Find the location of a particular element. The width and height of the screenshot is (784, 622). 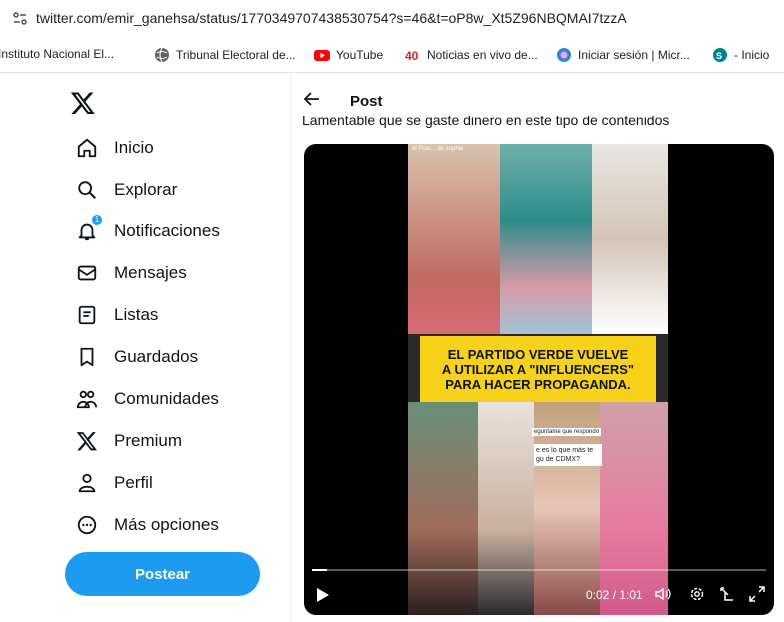

bell-icon-wrap: 1 is located at coordinates (89, 228).